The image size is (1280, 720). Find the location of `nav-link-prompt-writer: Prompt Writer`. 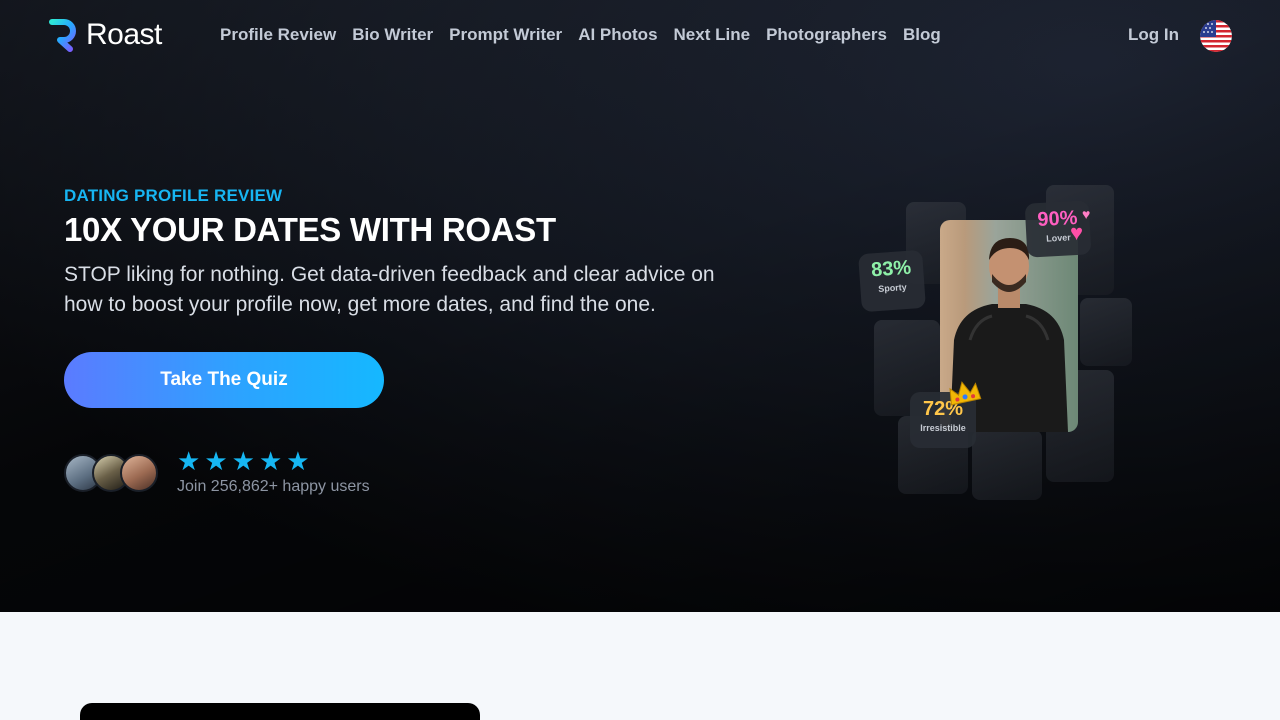

nav-link-prompt-writer: Prompt Writer is located at coordinates (505, 35).